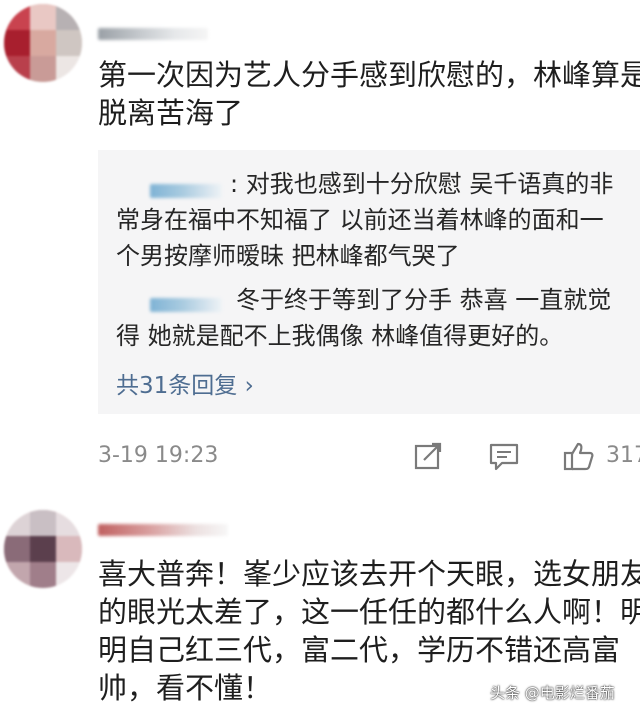 Image resolution: width=640 pixels, height=712 pixels. What do you see at coordinates (369, 574) in the screenshot?
I see `comment-text-line: 喜大普奔！峯少应该去开个天眼，选女朋友` at bounding box center [369, 574].